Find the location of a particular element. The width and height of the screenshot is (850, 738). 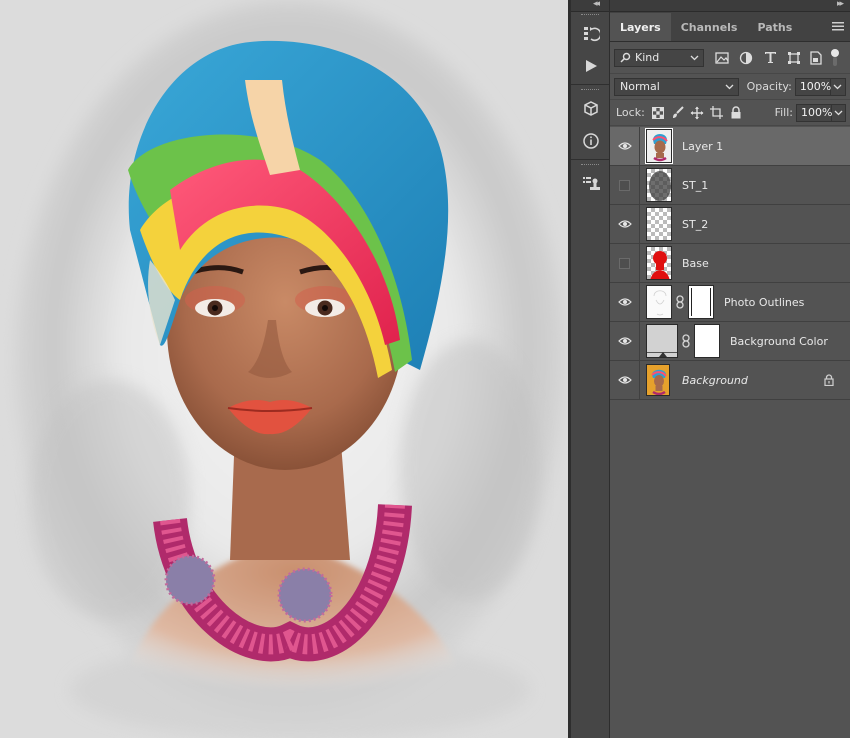

filter-adjustment-icon is located at coordinates (746, 58).